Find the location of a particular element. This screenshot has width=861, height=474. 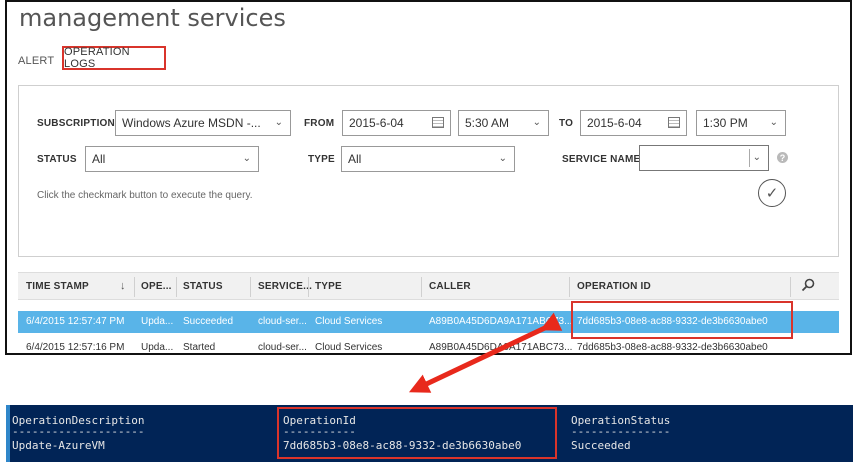

subscription-label: SUBSCRIPTION is located at coordinates (76, 123).